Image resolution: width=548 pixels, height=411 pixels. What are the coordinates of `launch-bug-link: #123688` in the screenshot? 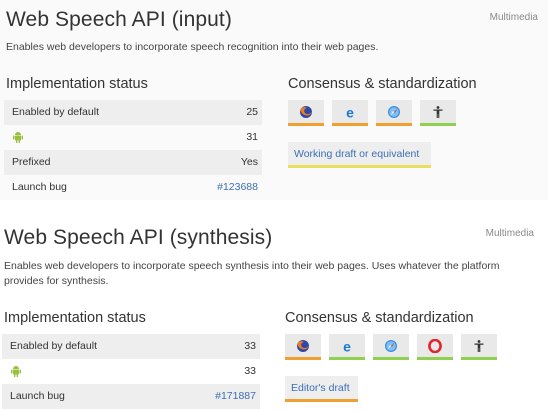 It's located at (237, 187).